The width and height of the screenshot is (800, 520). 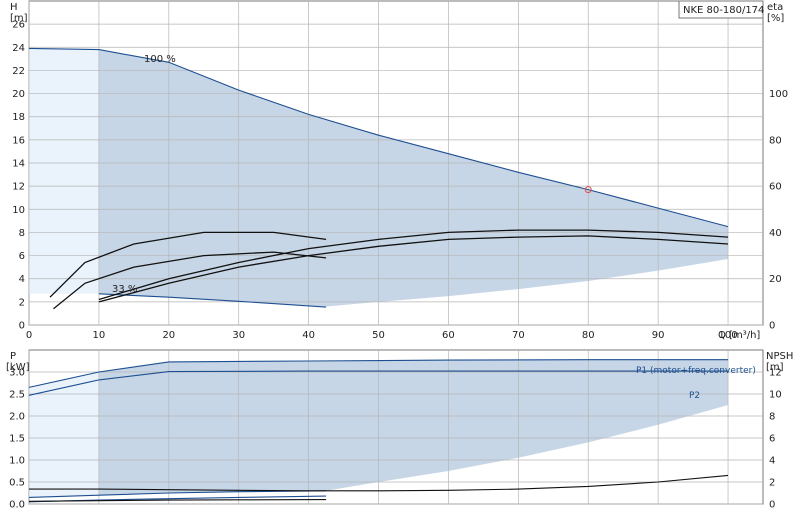 I want to click on bottom-light-region, so click(x=64, y=435).